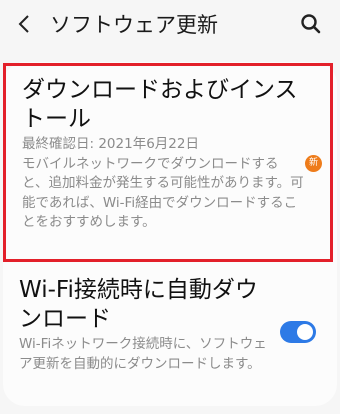  I want to click on auto-download-toggle, so click(298, 332).